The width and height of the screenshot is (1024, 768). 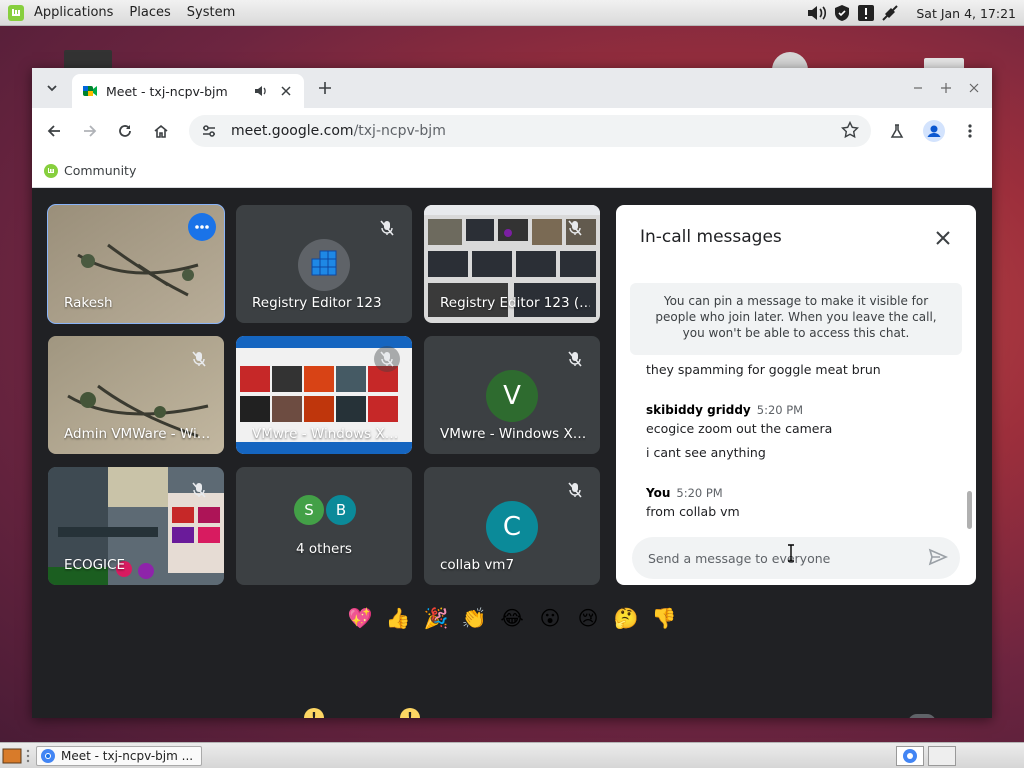 I want to click on tab-search-button, so click(x=52, y=88).